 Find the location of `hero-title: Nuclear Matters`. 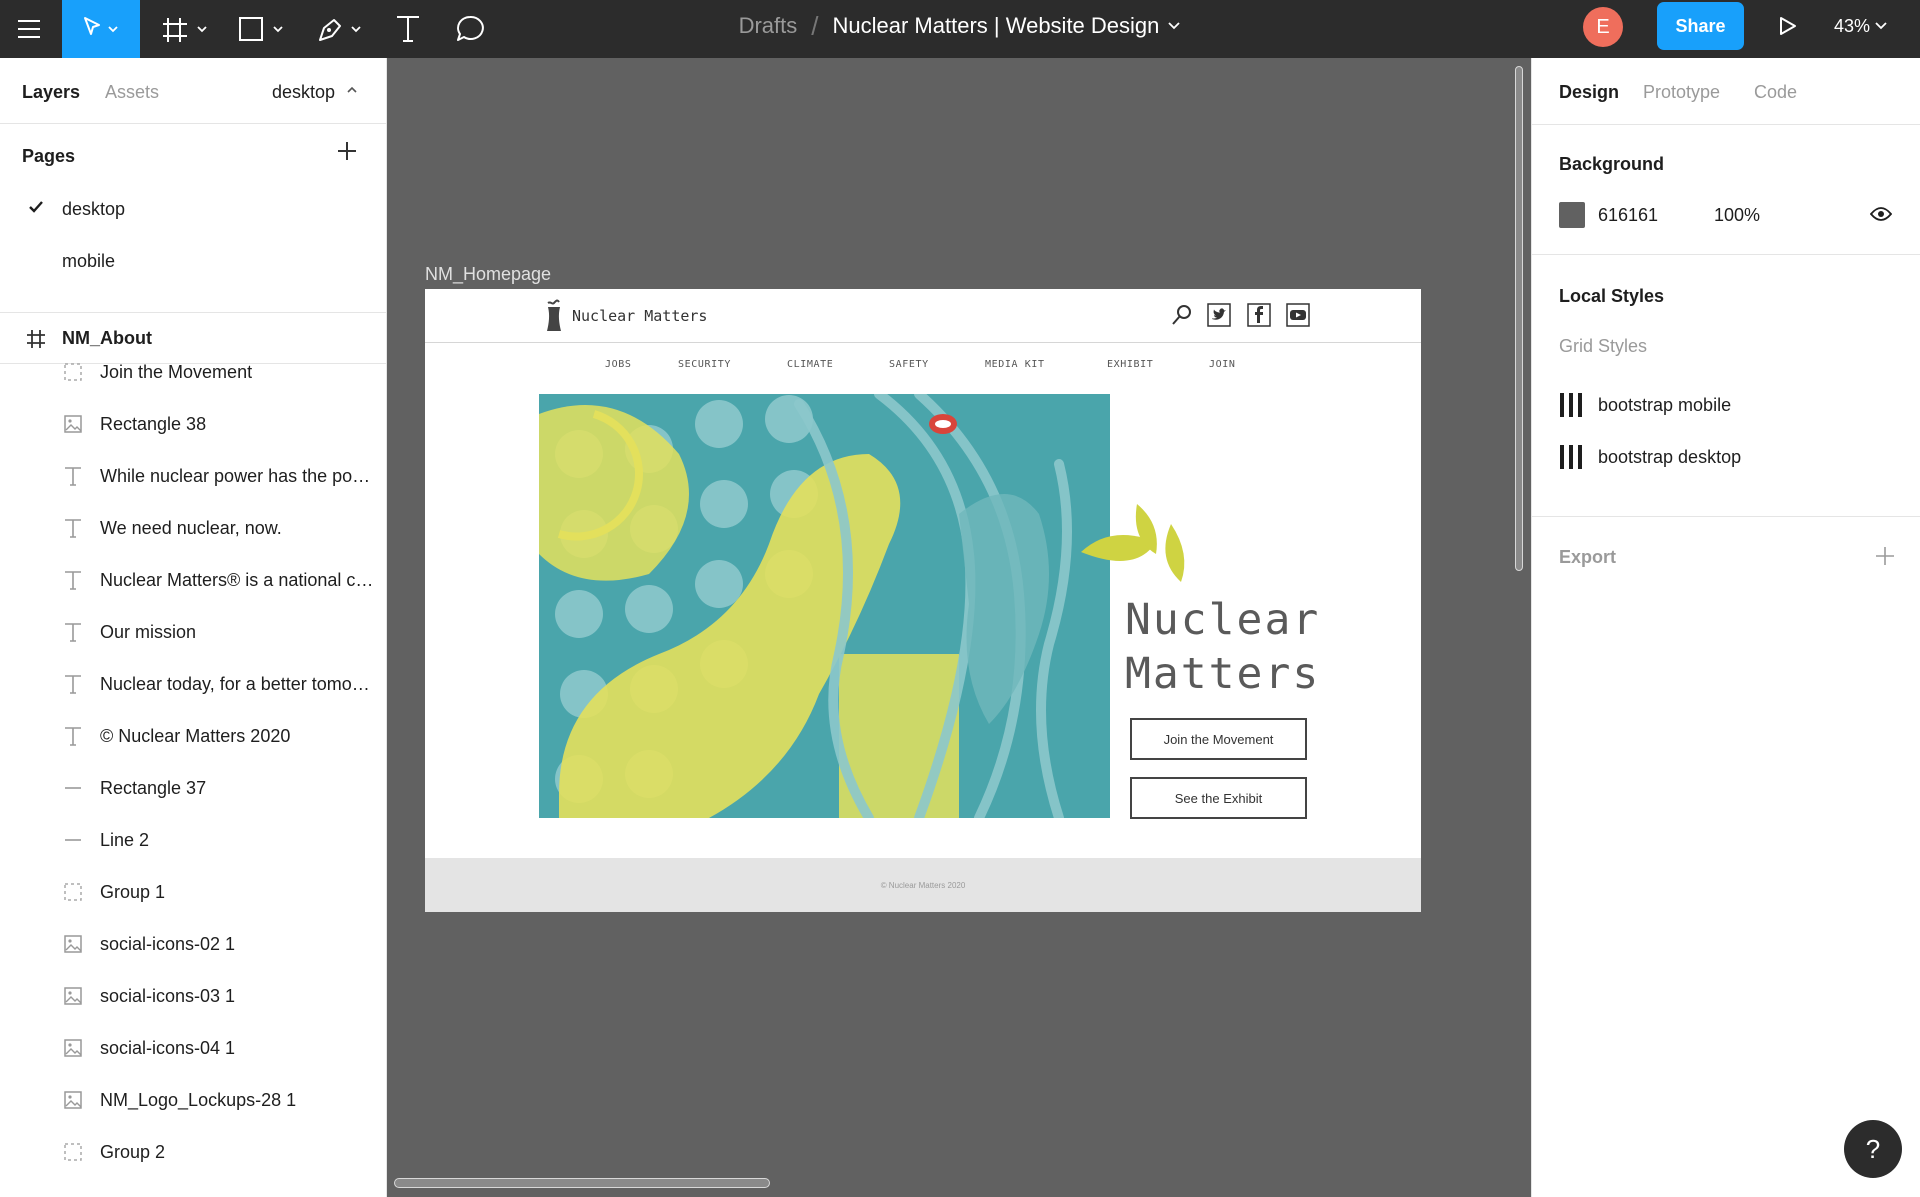

hero-title: Nuclear Matters is located at coordinates (1222, 647).